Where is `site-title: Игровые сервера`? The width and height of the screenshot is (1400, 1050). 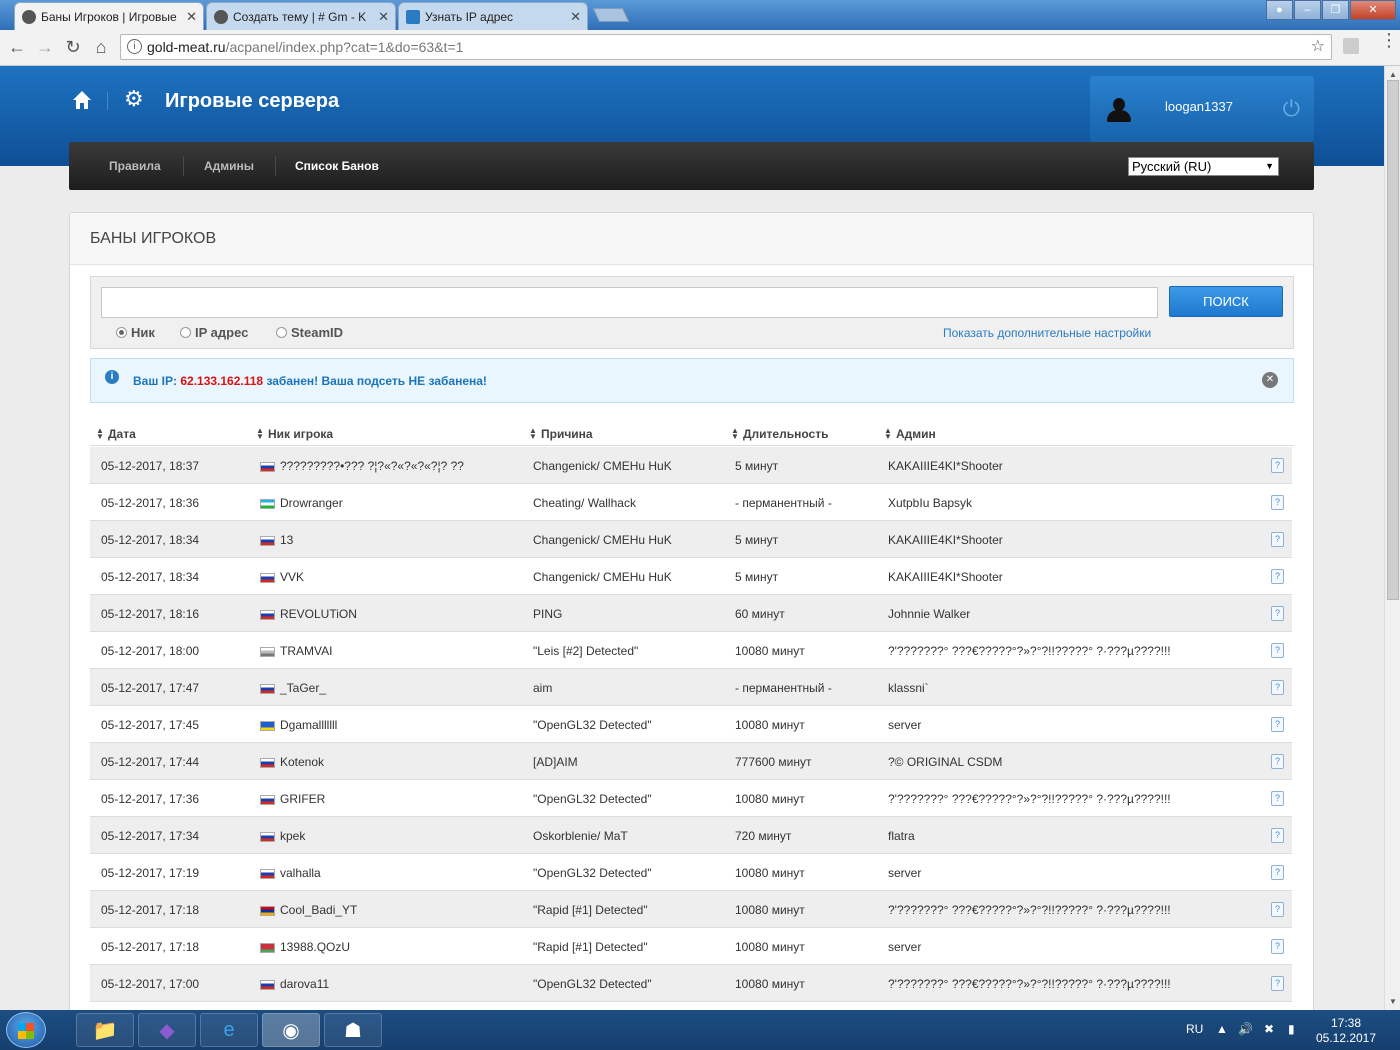
site-title: Игровые сервера is located at coordinates (252, 101).